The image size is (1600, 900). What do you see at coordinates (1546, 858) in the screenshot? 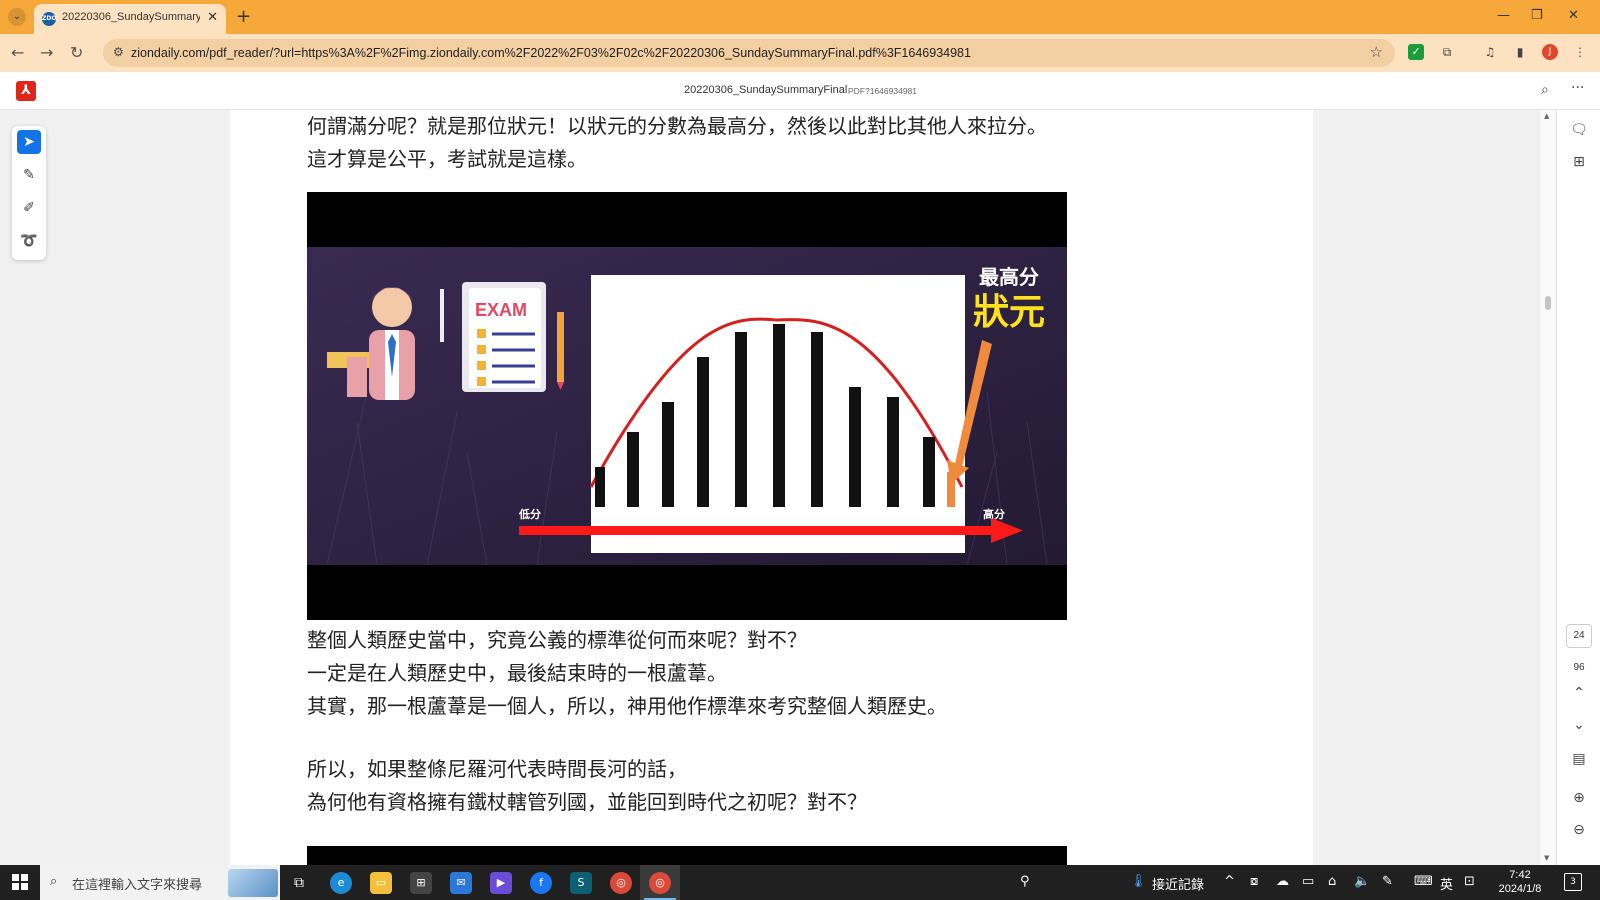
I see `scroll-down-icon: ▼` at bounding box center [1546, 858].